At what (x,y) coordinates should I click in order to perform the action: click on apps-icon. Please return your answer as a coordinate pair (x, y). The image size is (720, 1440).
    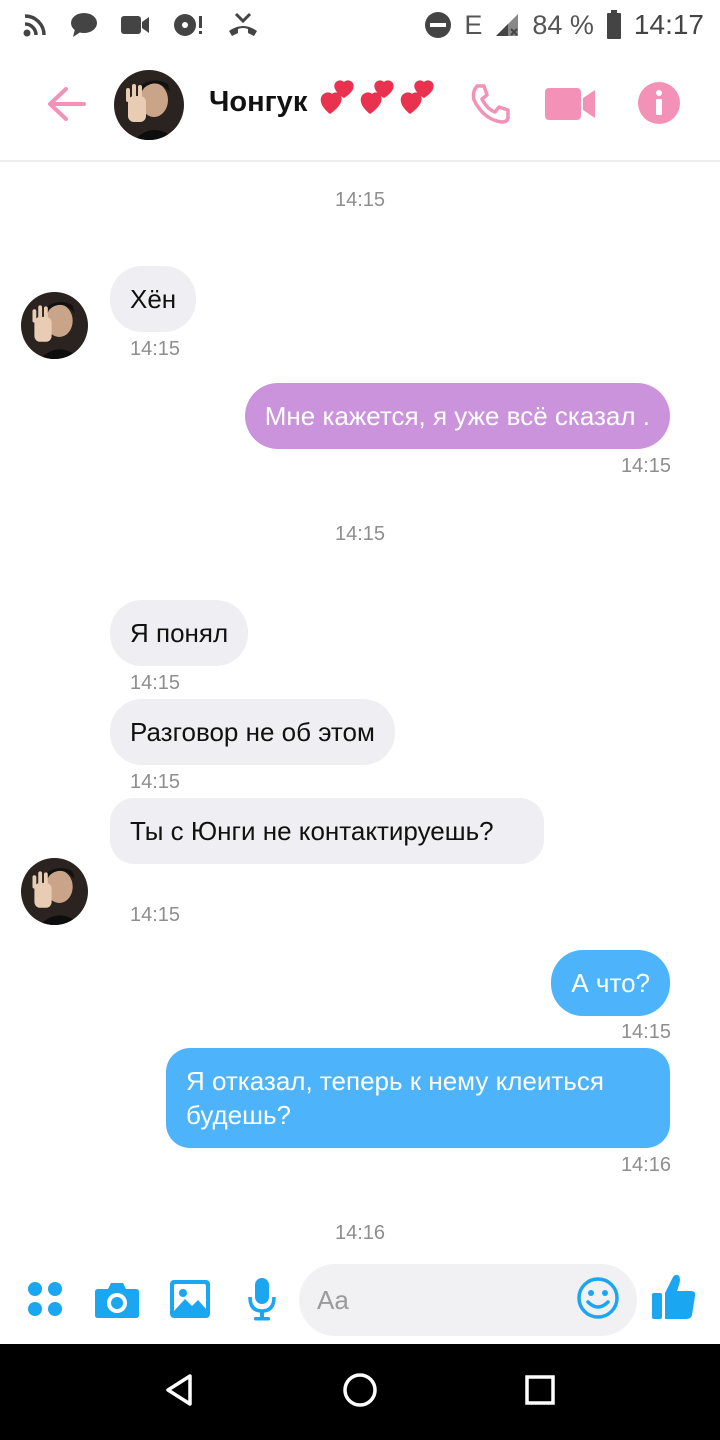
    Looking at the image, I should click on (45, 1301).